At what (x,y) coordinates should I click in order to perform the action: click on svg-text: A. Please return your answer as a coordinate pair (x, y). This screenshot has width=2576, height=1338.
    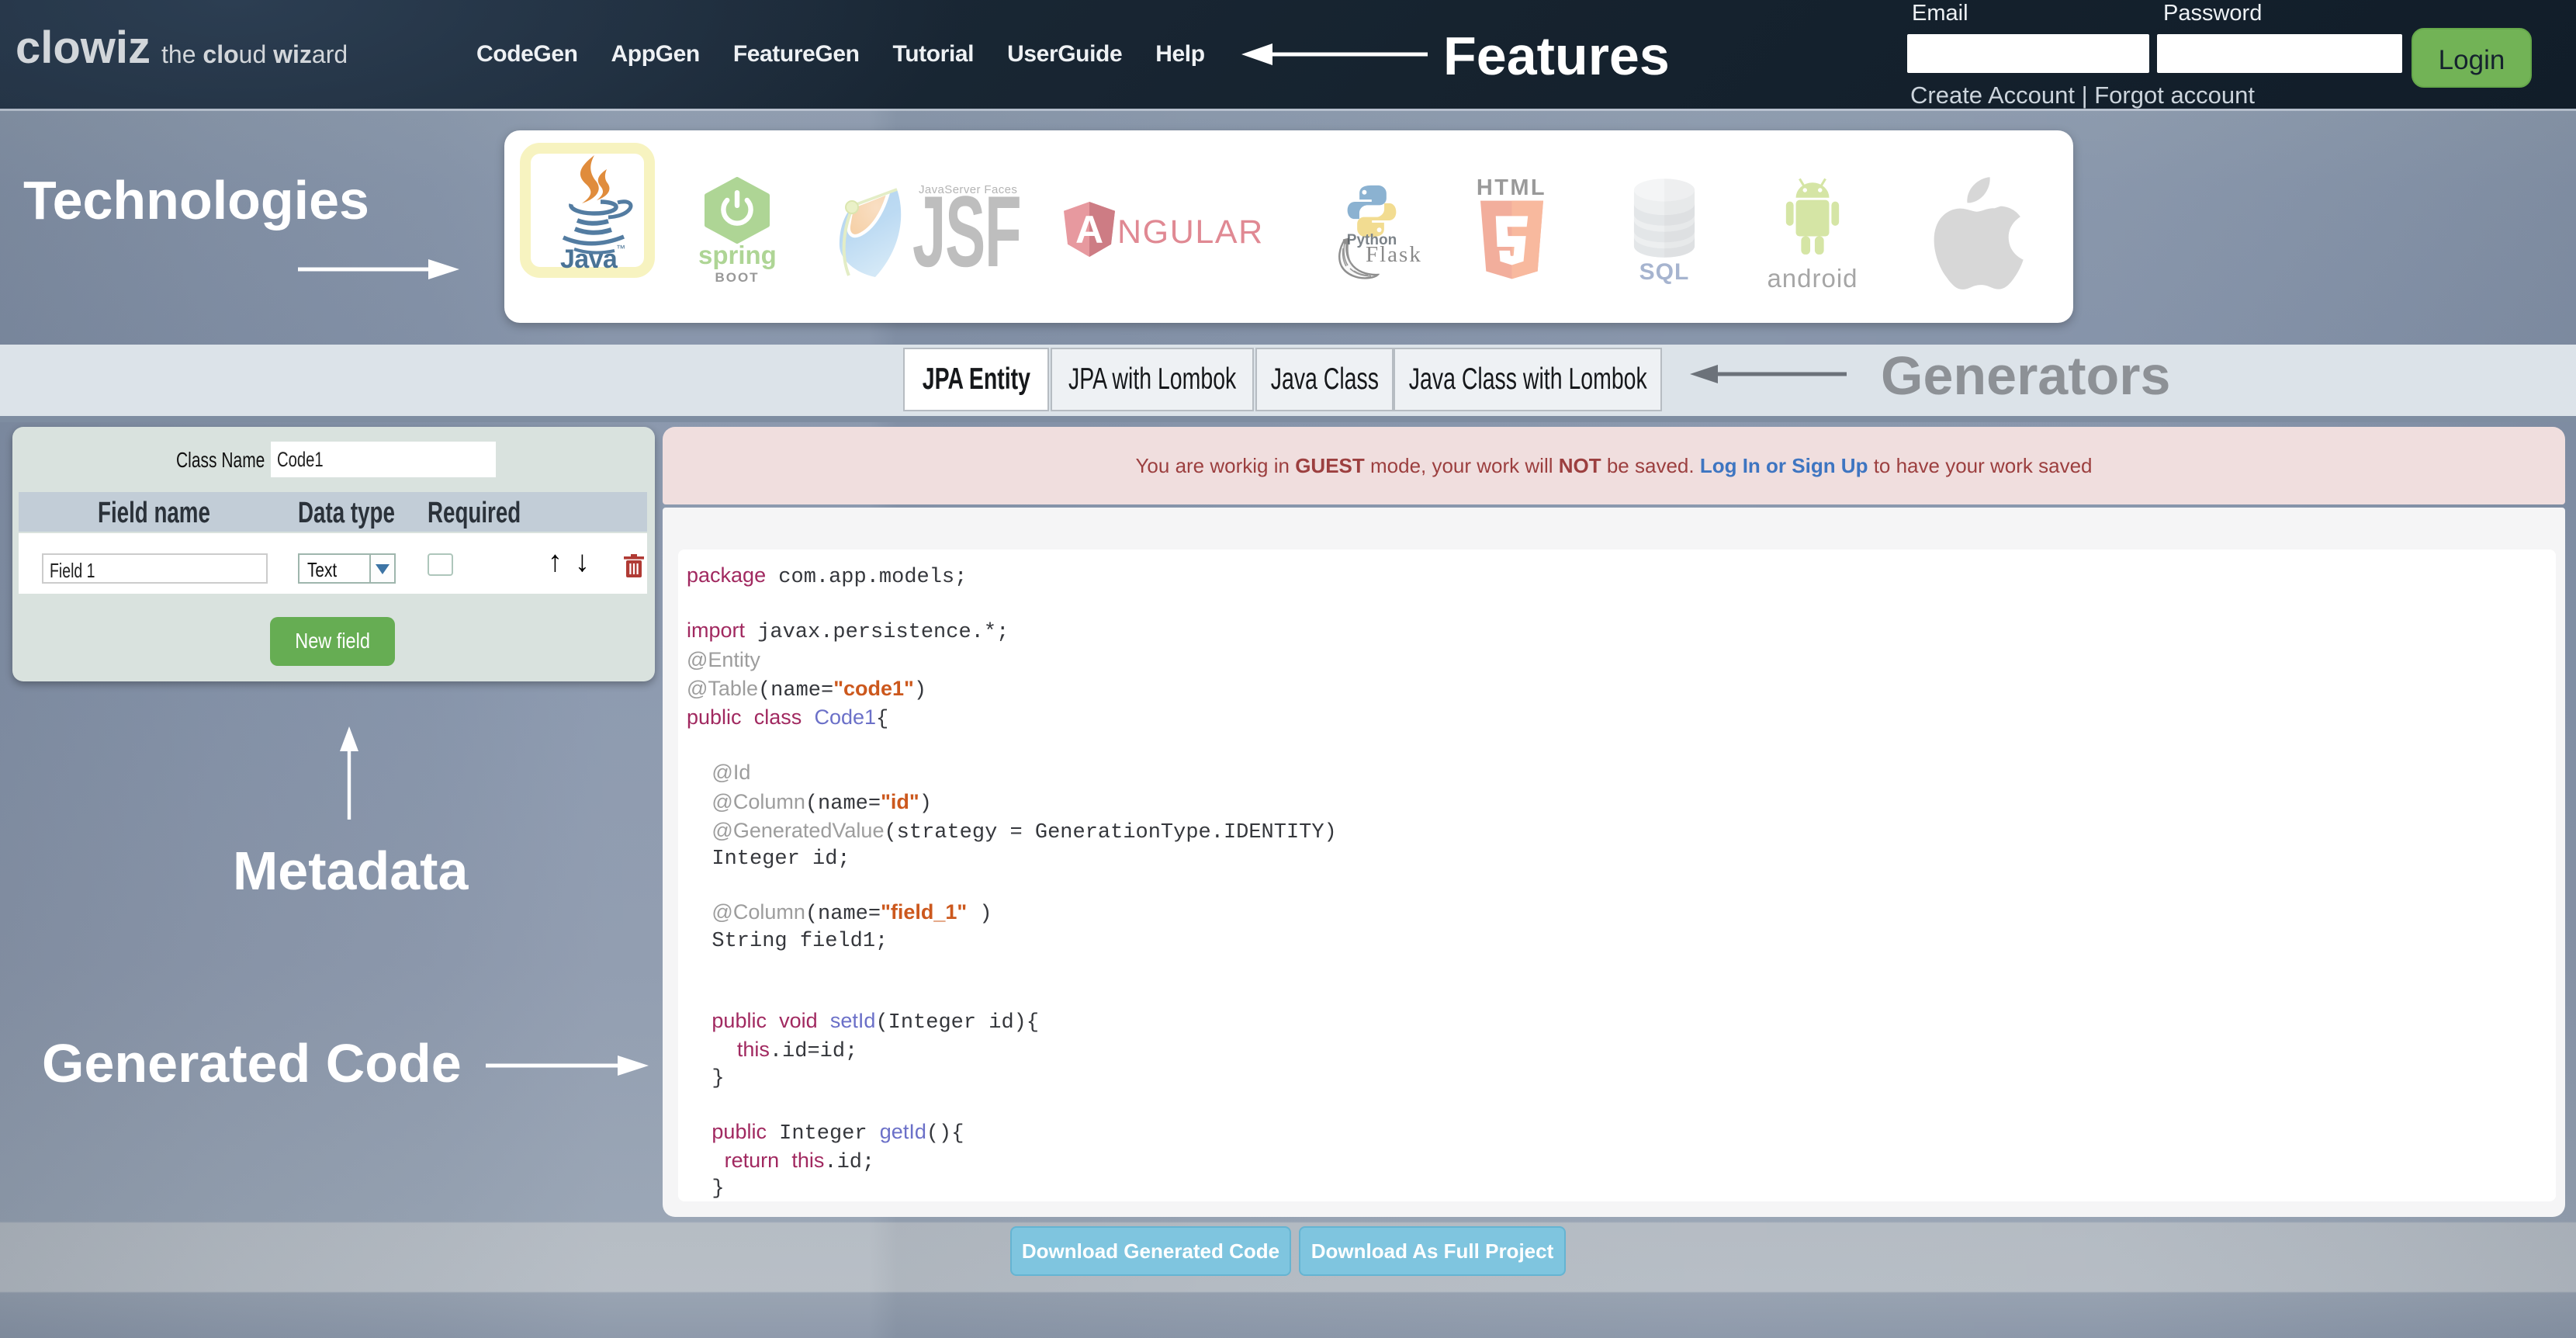
    Looking at the image, I should click on (1089, 230).